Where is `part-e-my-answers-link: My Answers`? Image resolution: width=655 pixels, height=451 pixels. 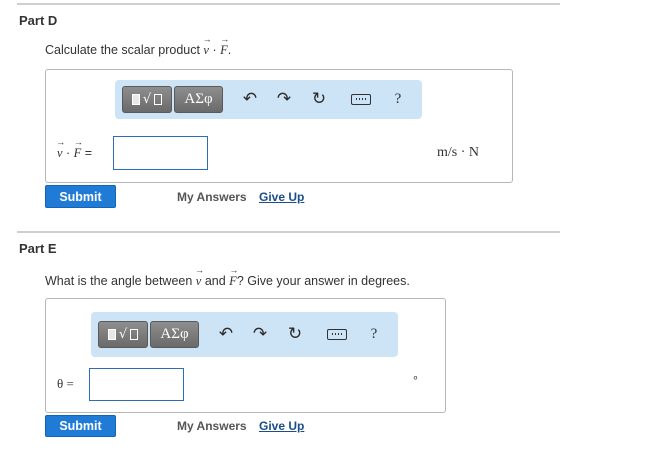 part-e-my-answers-link: My Answers is located at coordinates (212, 426).